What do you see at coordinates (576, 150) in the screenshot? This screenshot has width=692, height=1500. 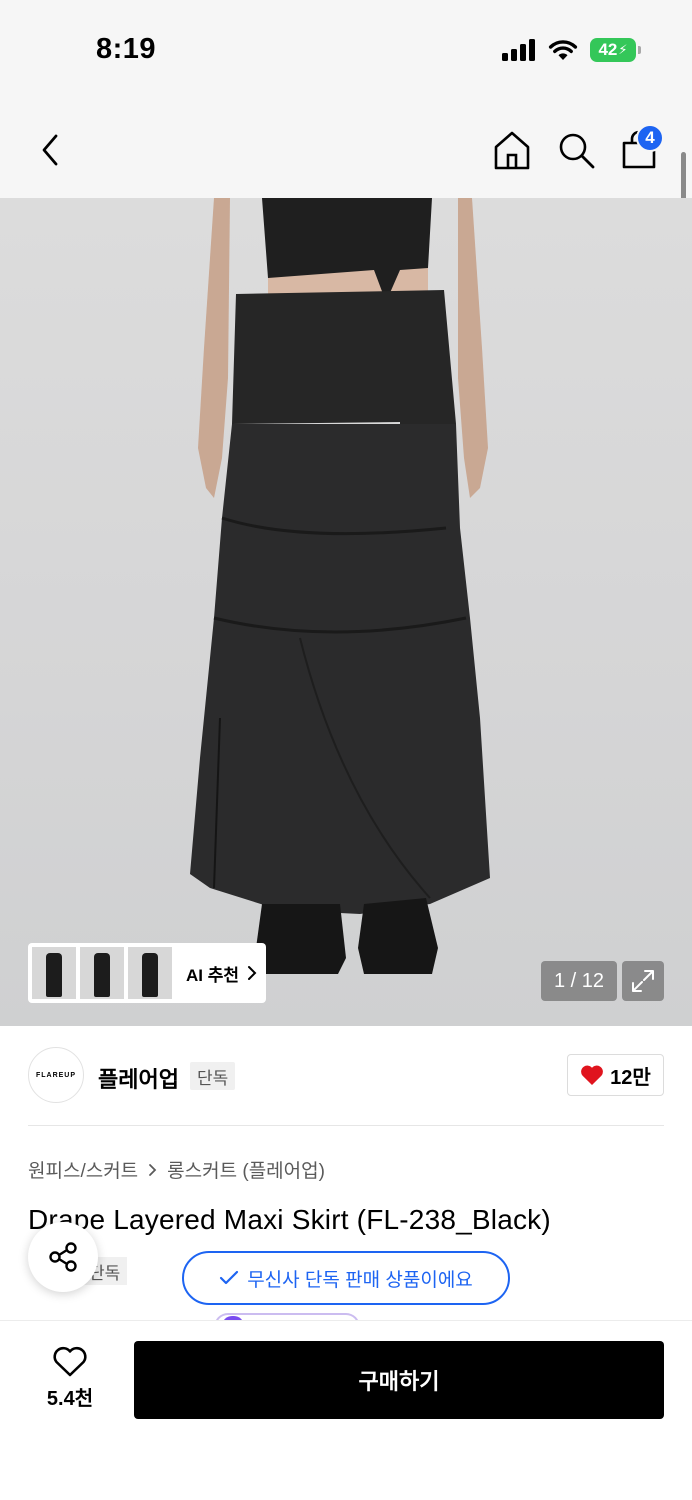 I see `search-icon` at bounding box center [576, 150].